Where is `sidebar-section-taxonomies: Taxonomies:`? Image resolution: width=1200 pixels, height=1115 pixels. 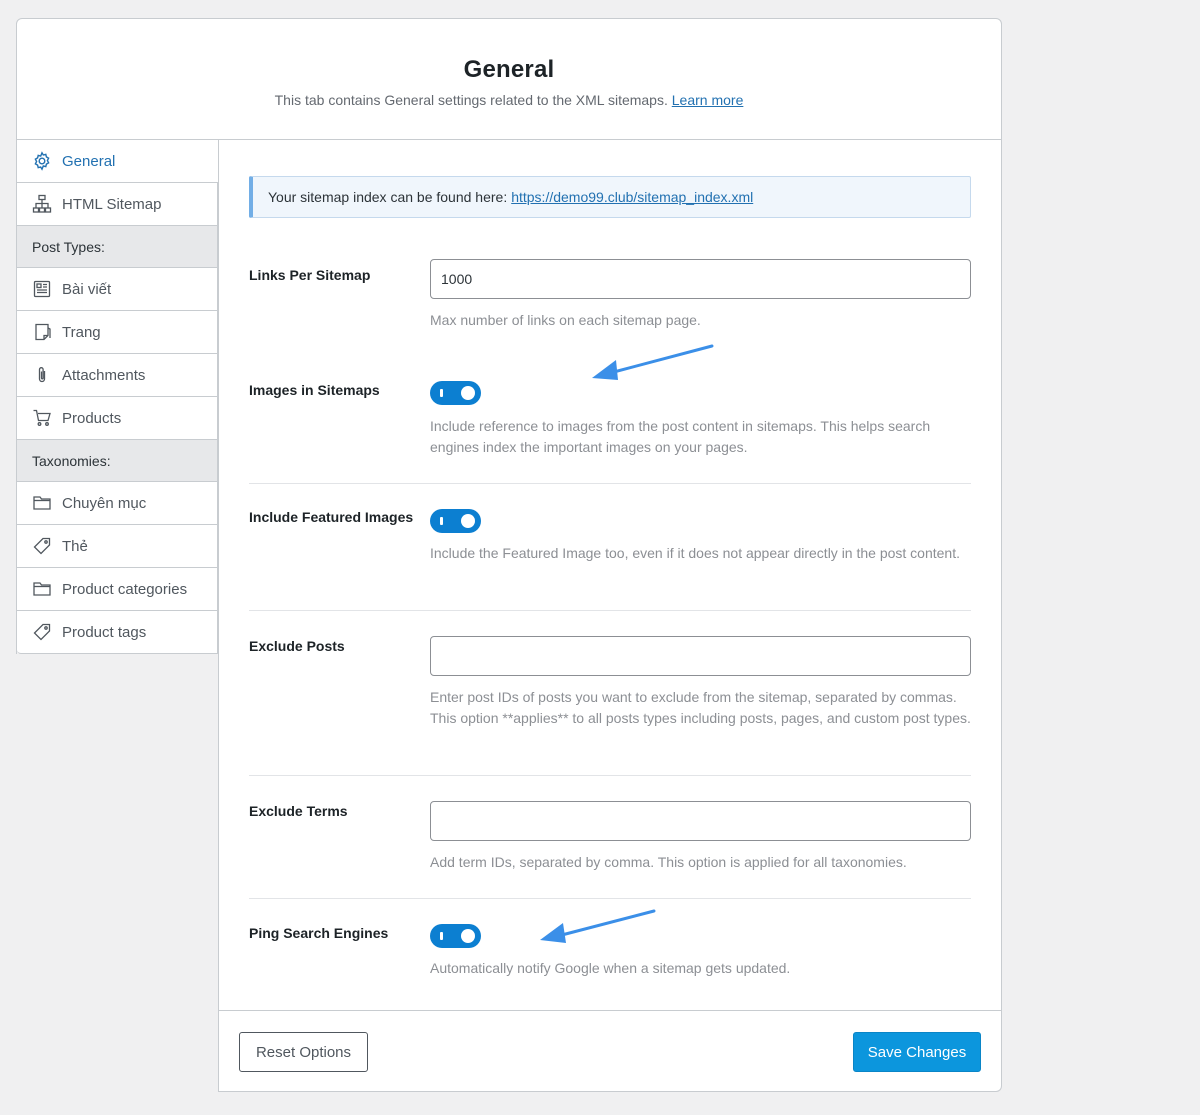 sidebar-section-taxonomies: Taxonomies: is located at coordinates (117, 461).